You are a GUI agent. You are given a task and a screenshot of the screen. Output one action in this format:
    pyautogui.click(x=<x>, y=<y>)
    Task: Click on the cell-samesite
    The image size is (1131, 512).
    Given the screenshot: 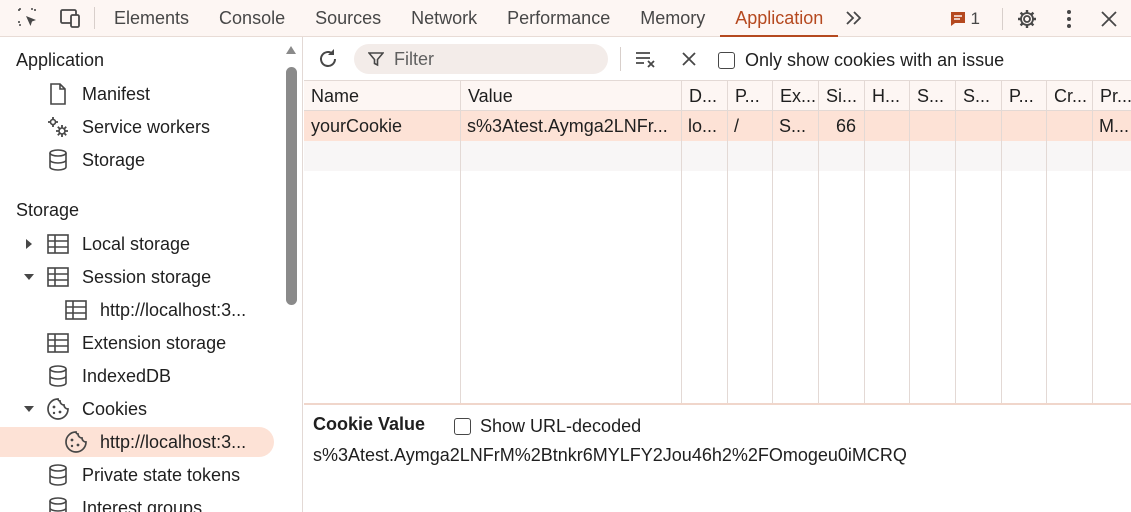 What is the action you would take?
    pyautogui.click(x=978, y=126)
    